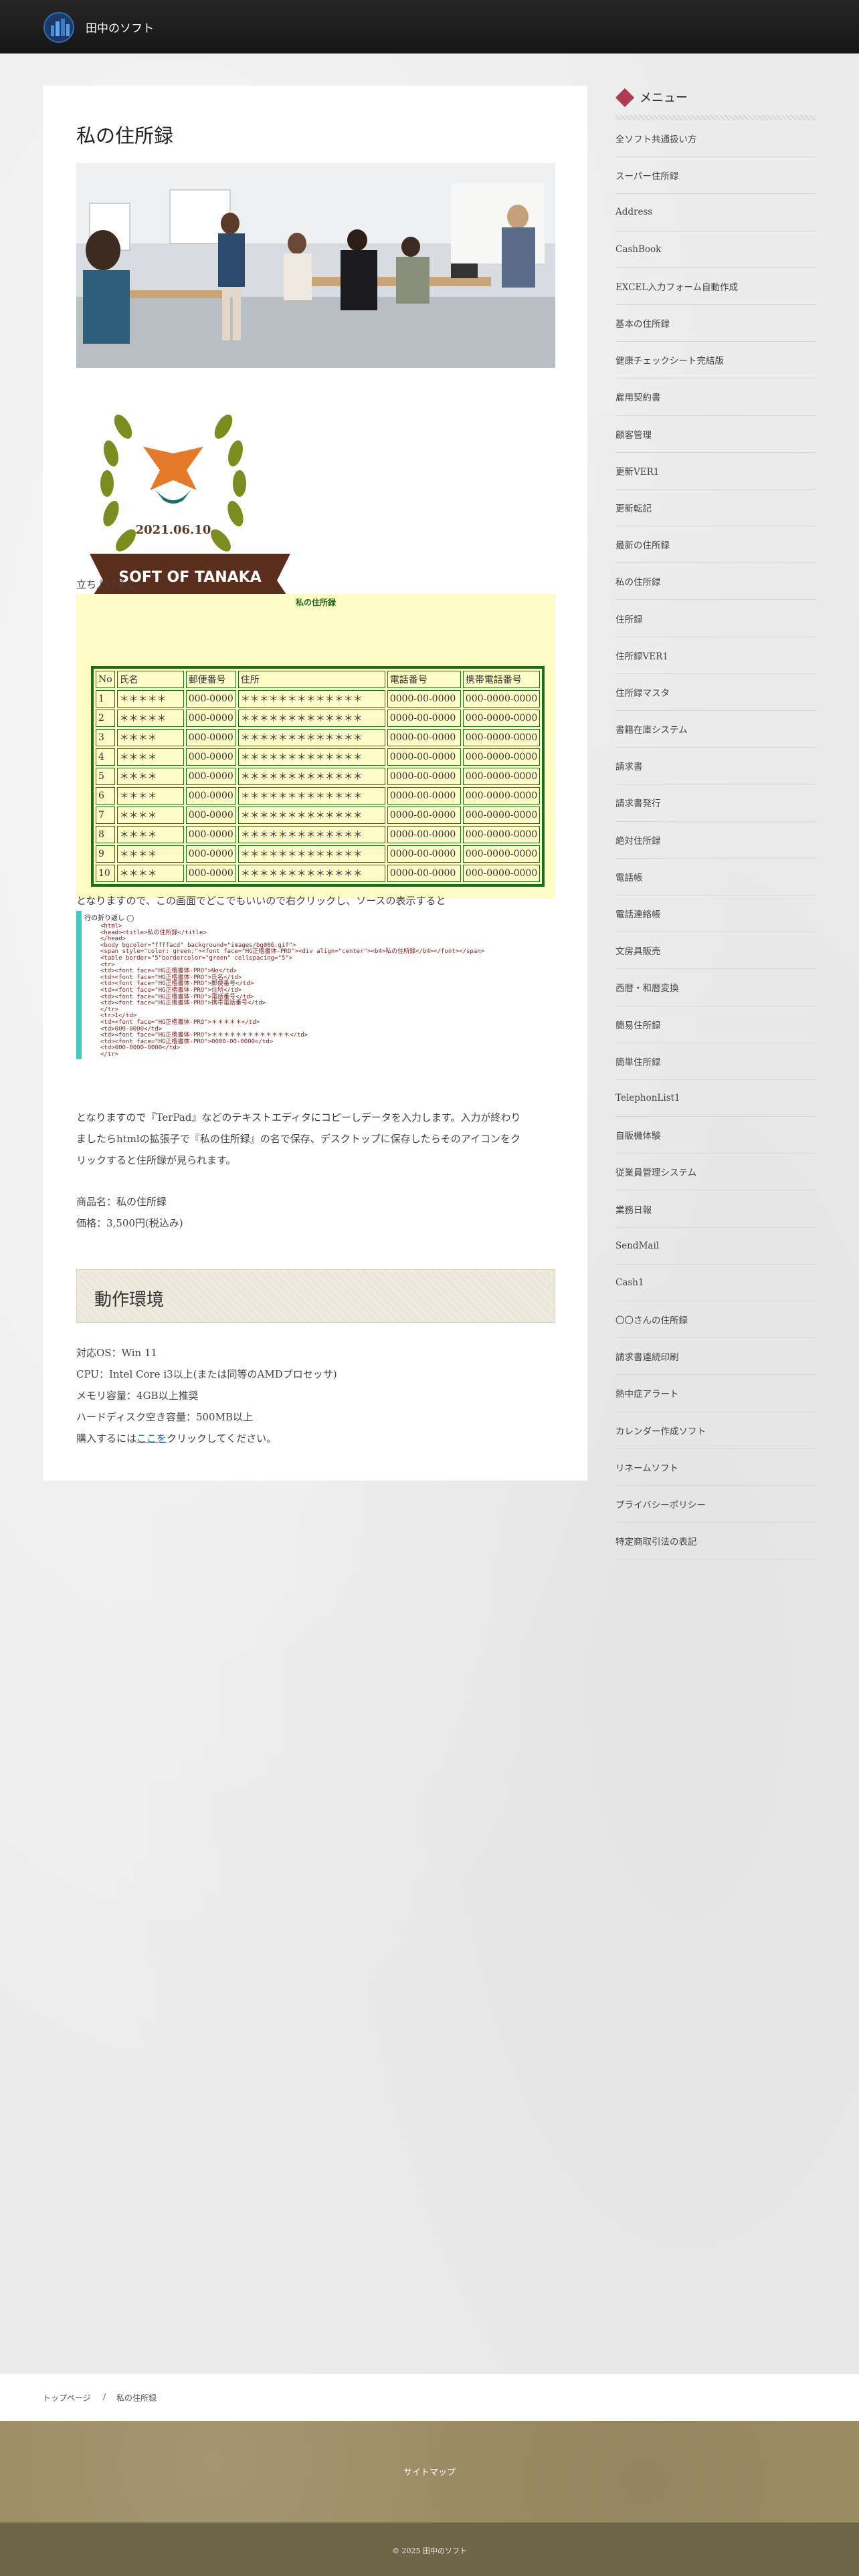  I want to click on sidebar-item: 従業員管理システム, so click(715, 1172).